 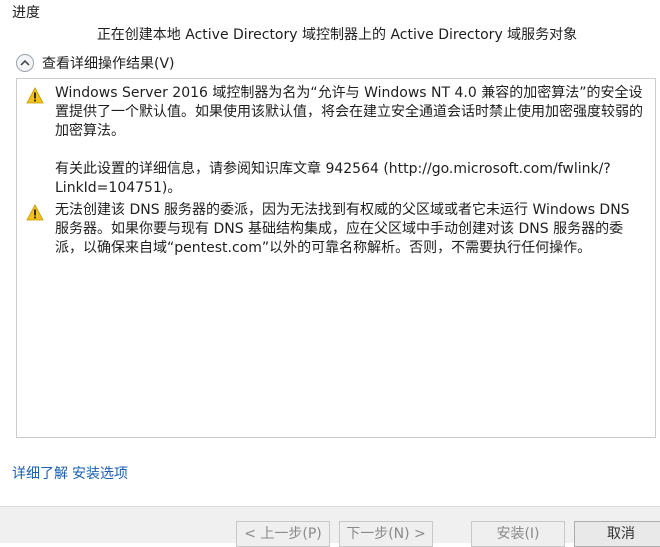 I want to click on install-button: 安装(I), so click(x=518, y=534).